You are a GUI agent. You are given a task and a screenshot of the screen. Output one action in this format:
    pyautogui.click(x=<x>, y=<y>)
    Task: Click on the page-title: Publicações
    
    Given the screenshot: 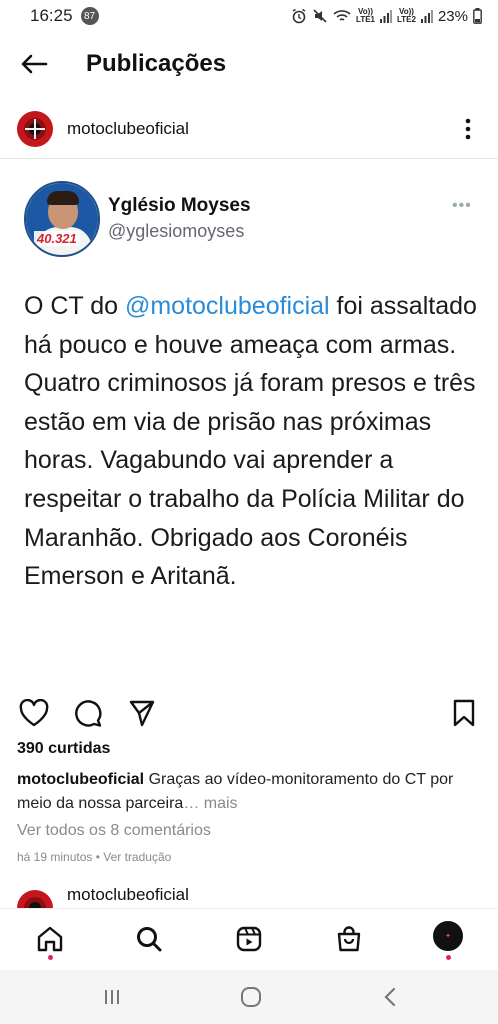 What is the action you would take?
    pyautogui.click(x=156, y=63)
    